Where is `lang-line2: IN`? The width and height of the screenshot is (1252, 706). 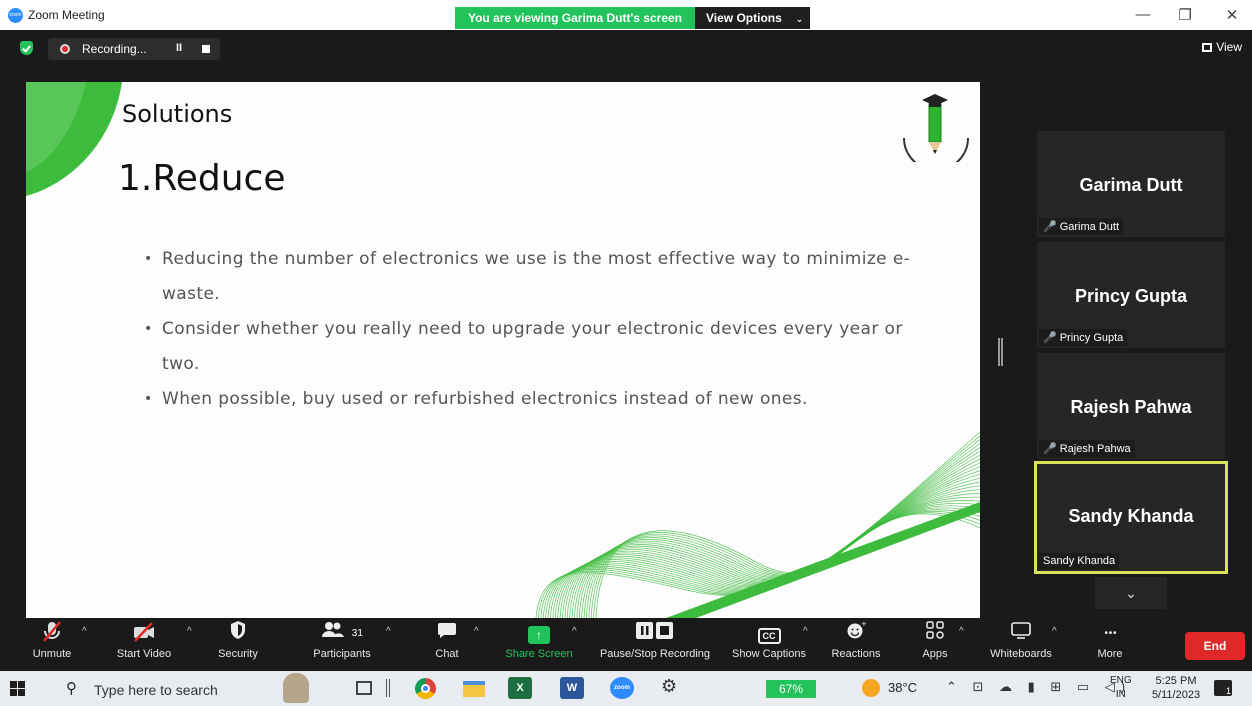
lang-line2: IN is located at coordinates (1120, 694).